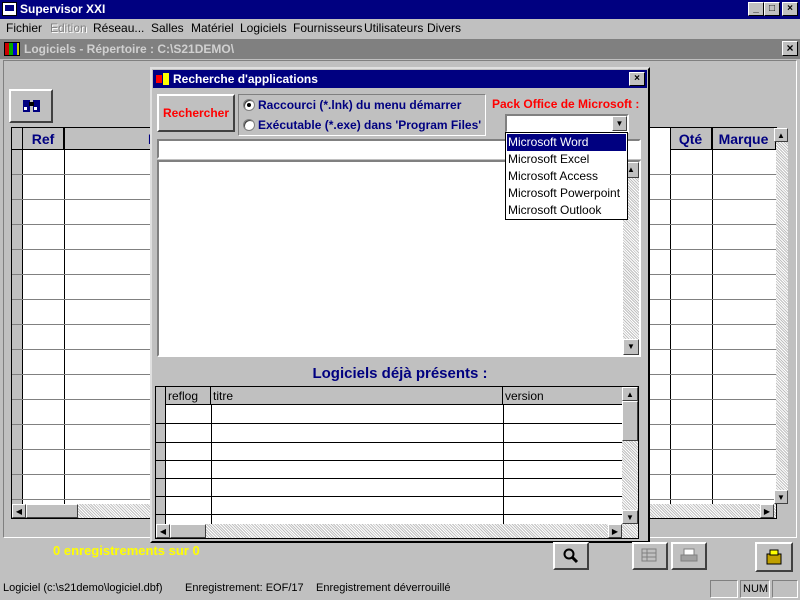 Image resolution: width=800 pixels, height=600 pixels. I want to click on child-window-title: Logiciels - Répertoire : C:\S21DEMO\, so click(129, 49).